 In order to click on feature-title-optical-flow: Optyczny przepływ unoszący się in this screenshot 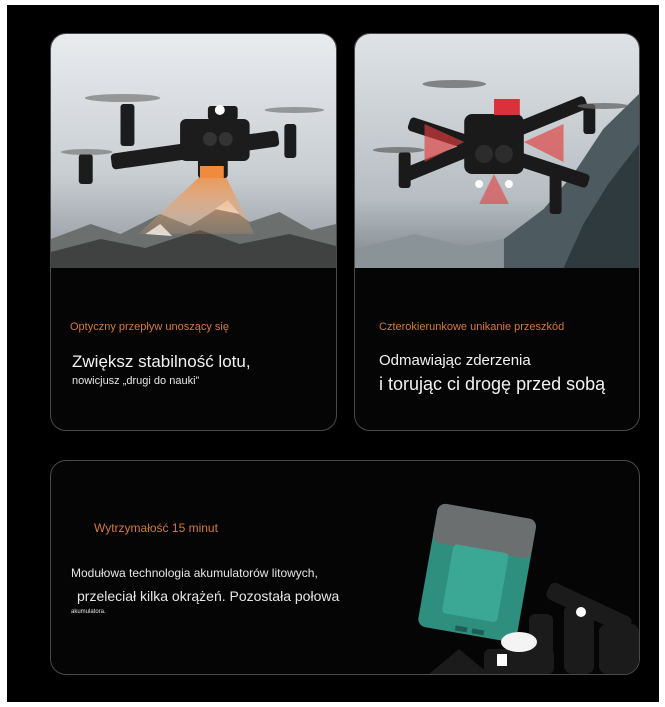, I will do `click(149, 327)`.